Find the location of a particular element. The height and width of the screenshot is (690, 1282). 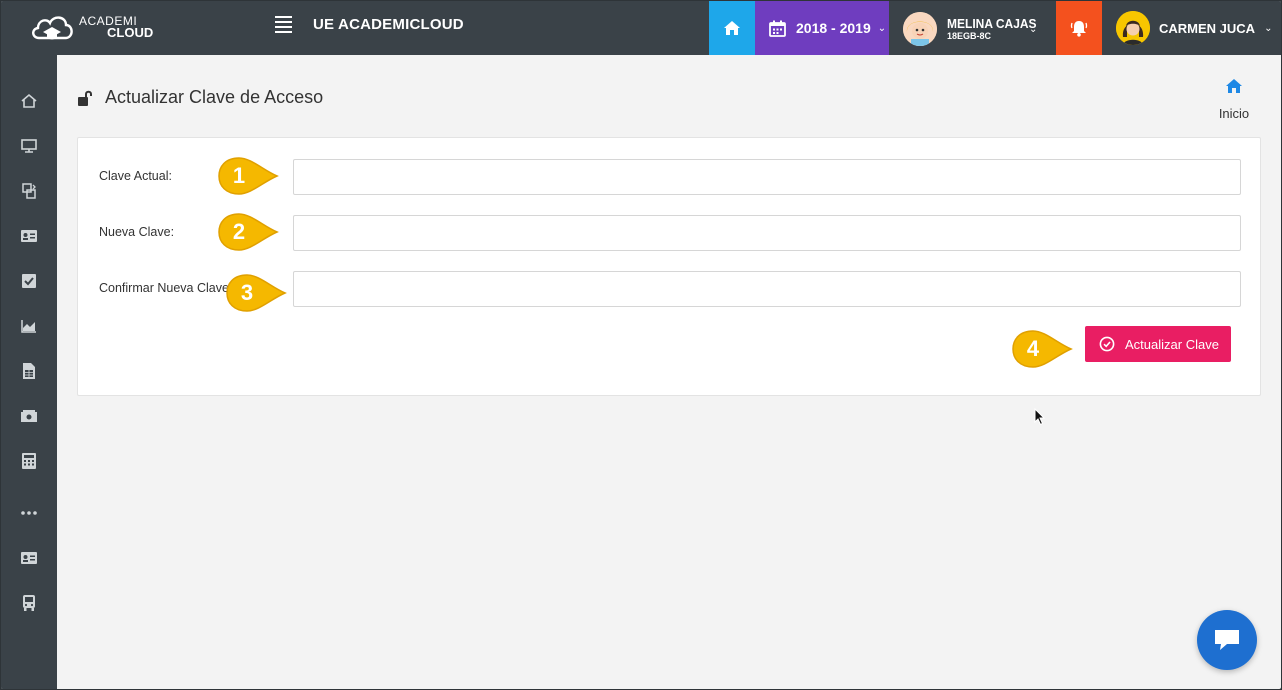

student-name: MELINA CAJAS is located at coordinates (992, 23).